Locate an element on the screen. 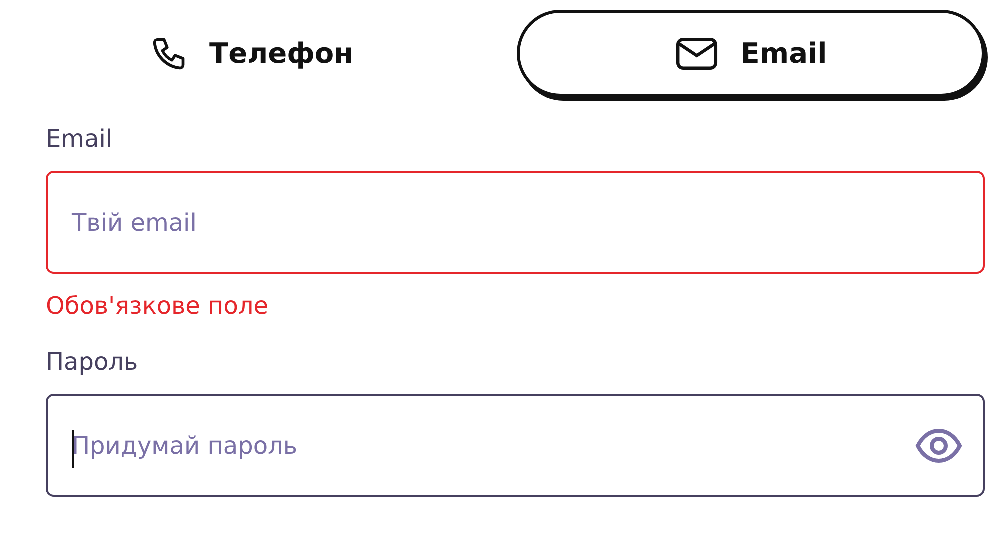  eye-icon is located at coordinates (939, 446).